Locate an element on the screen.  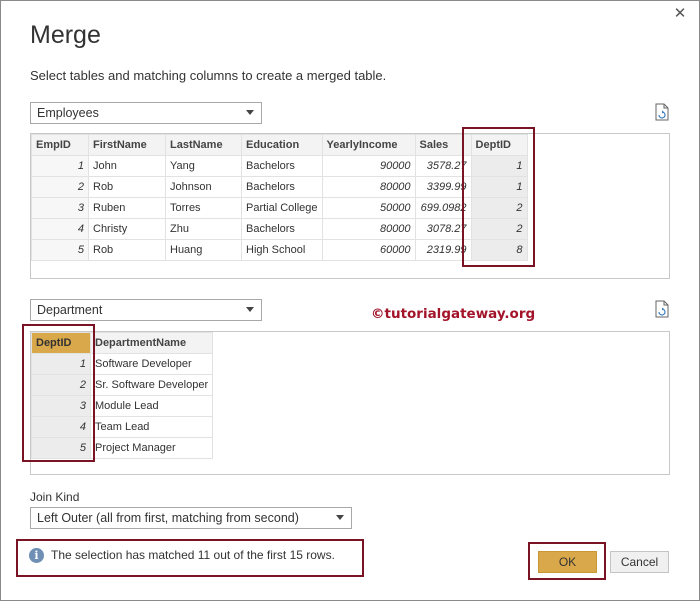
column-header-deptid-selected: DeptID is located at coordinates (61, 343).